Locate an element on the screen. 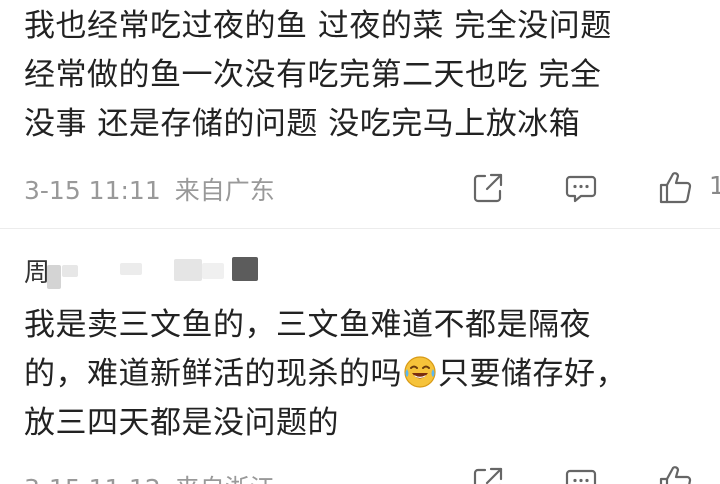 The width and height of the screenshot is (720, 484). comment-meta: 3-15 11:11 来自广东 is located at coordinates (149, 189).